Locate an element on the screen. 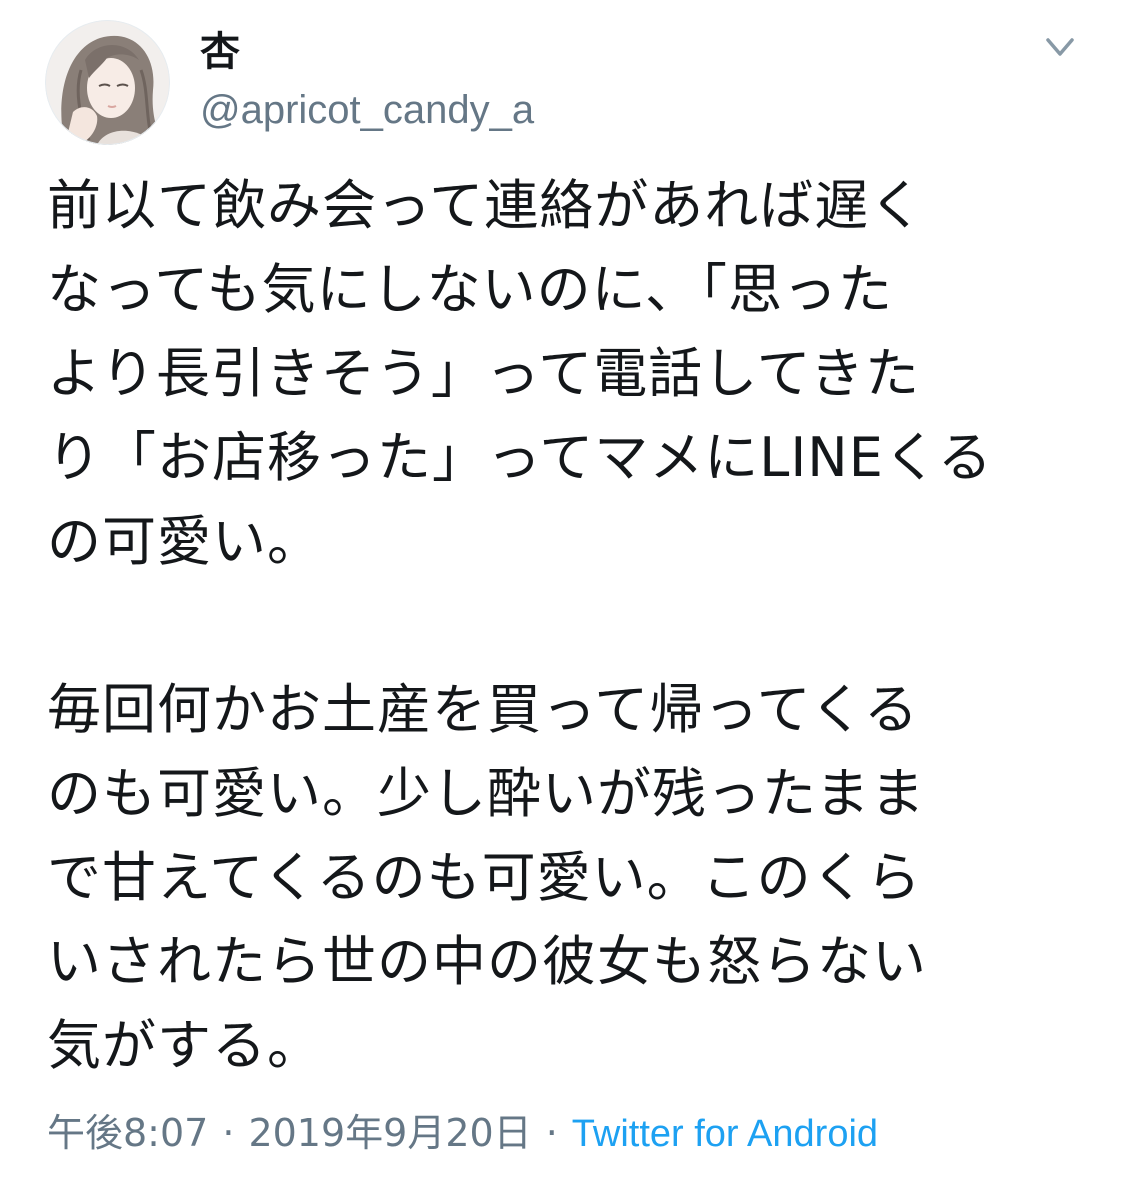  tweet-text-line: より長引きそう」って電話してきた is located at coordinates (483, 373).